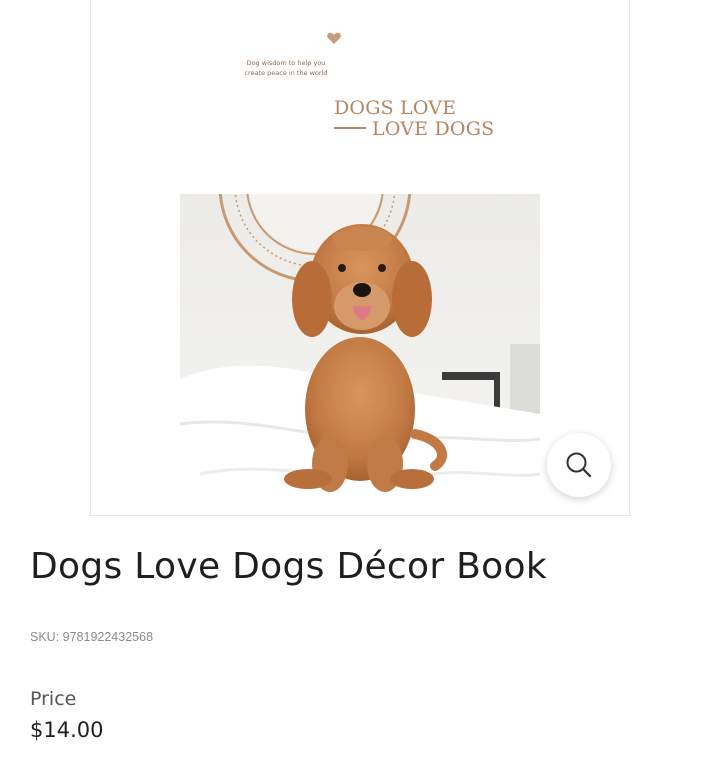 The height and width of the screenshot is (767, 719). I want to click on title-dash, so click(350, 128).